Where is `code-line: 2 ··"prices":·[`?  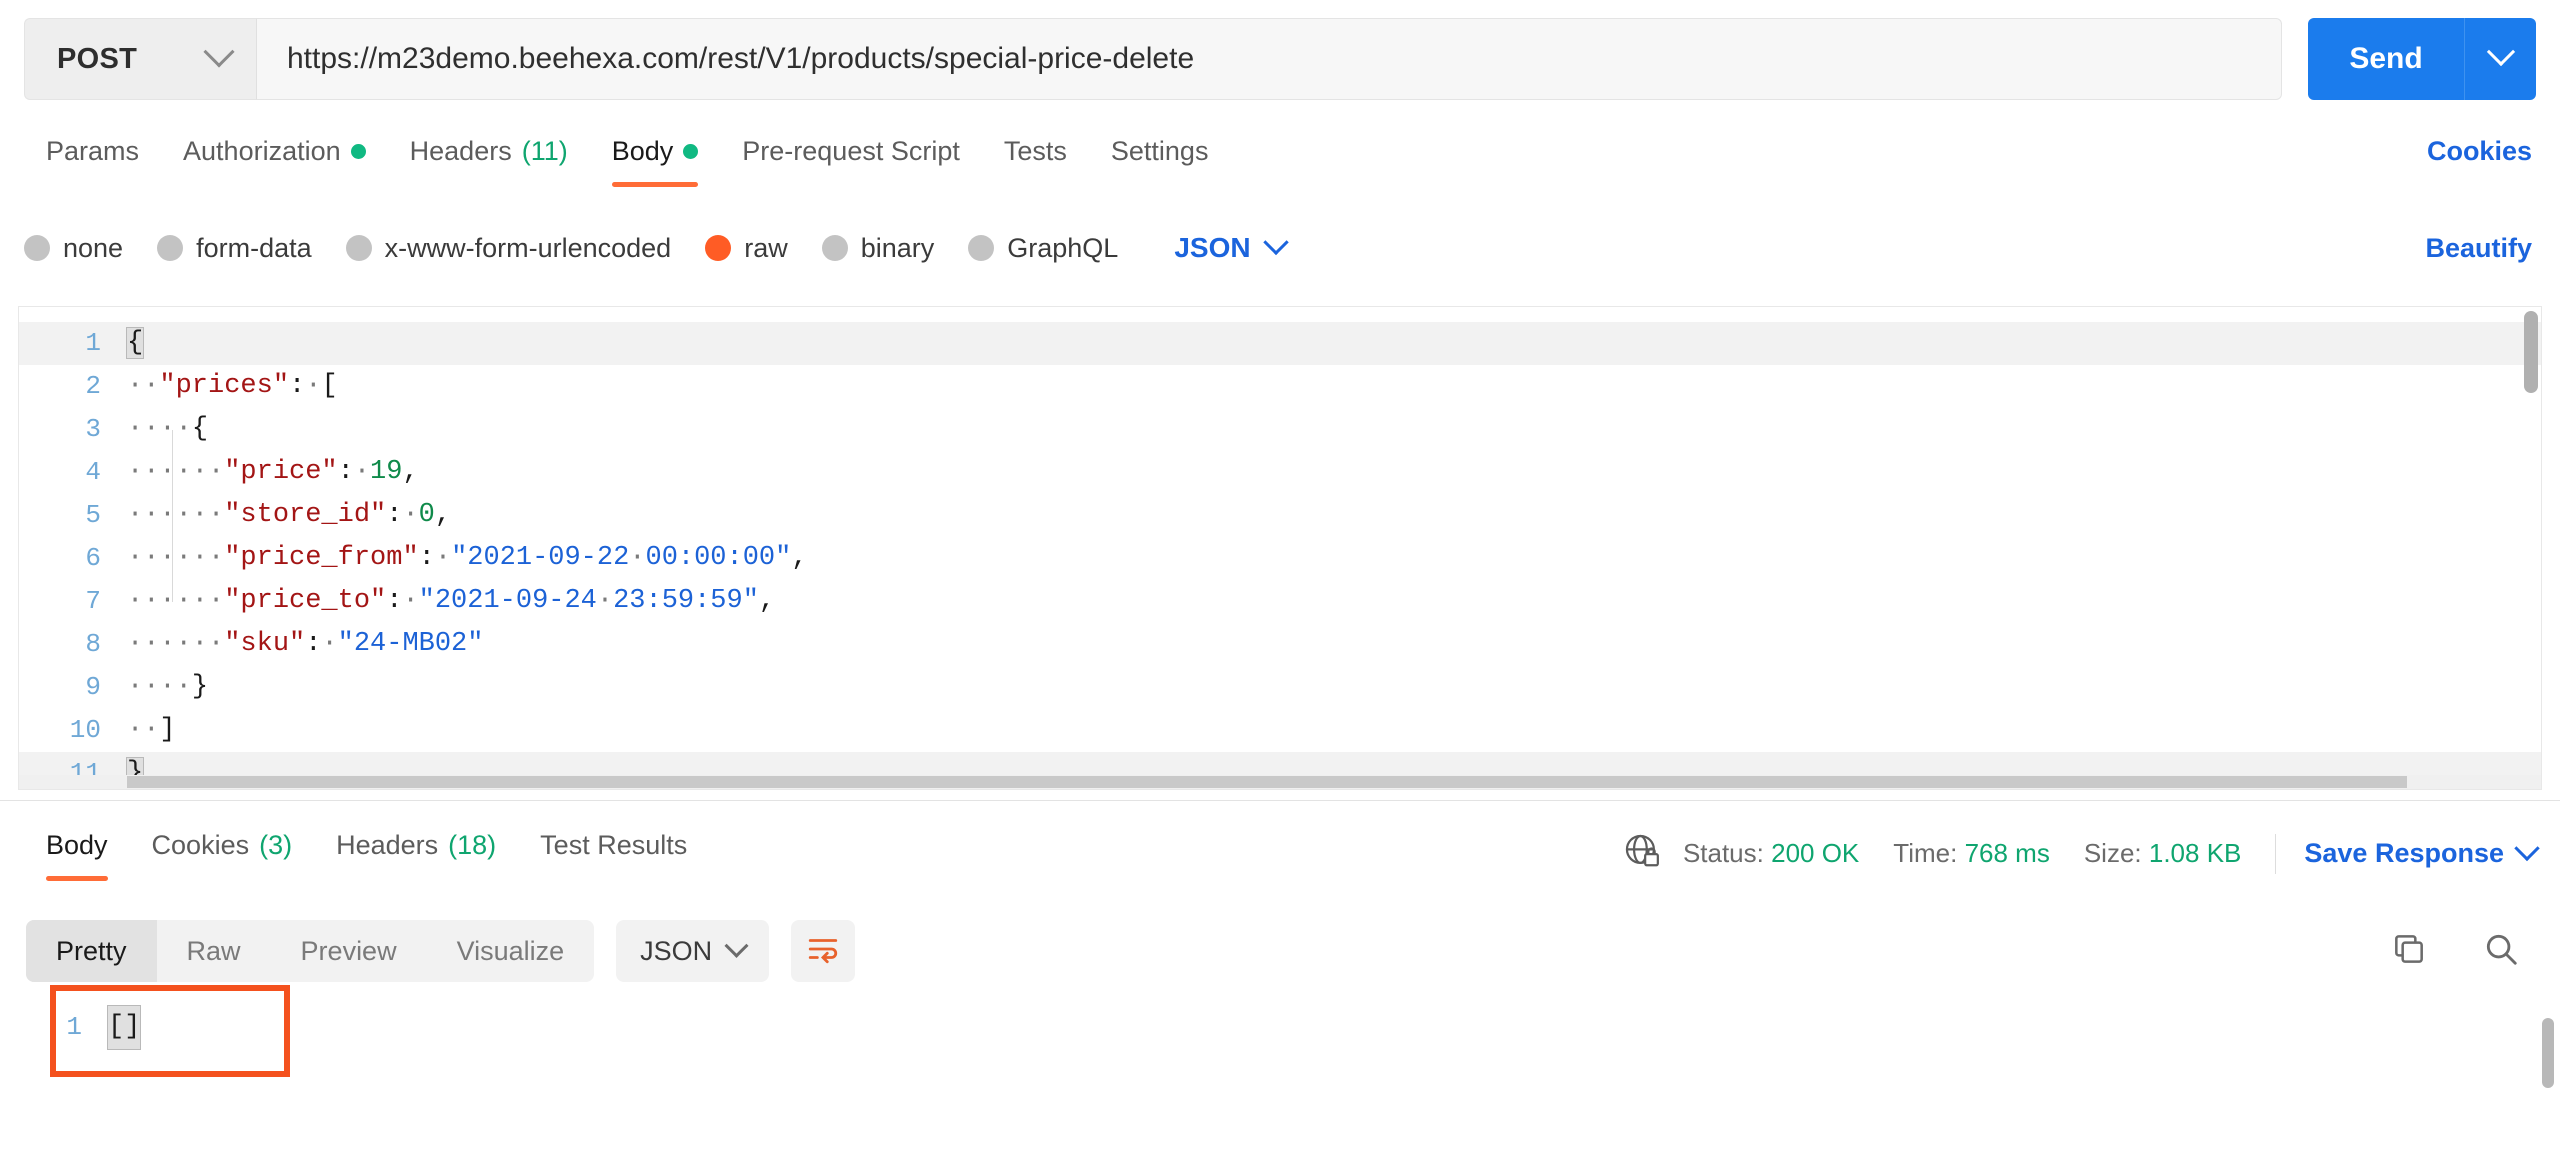
code-line: 2 ··"prices":·[ is located at coordinates (1280, 386).